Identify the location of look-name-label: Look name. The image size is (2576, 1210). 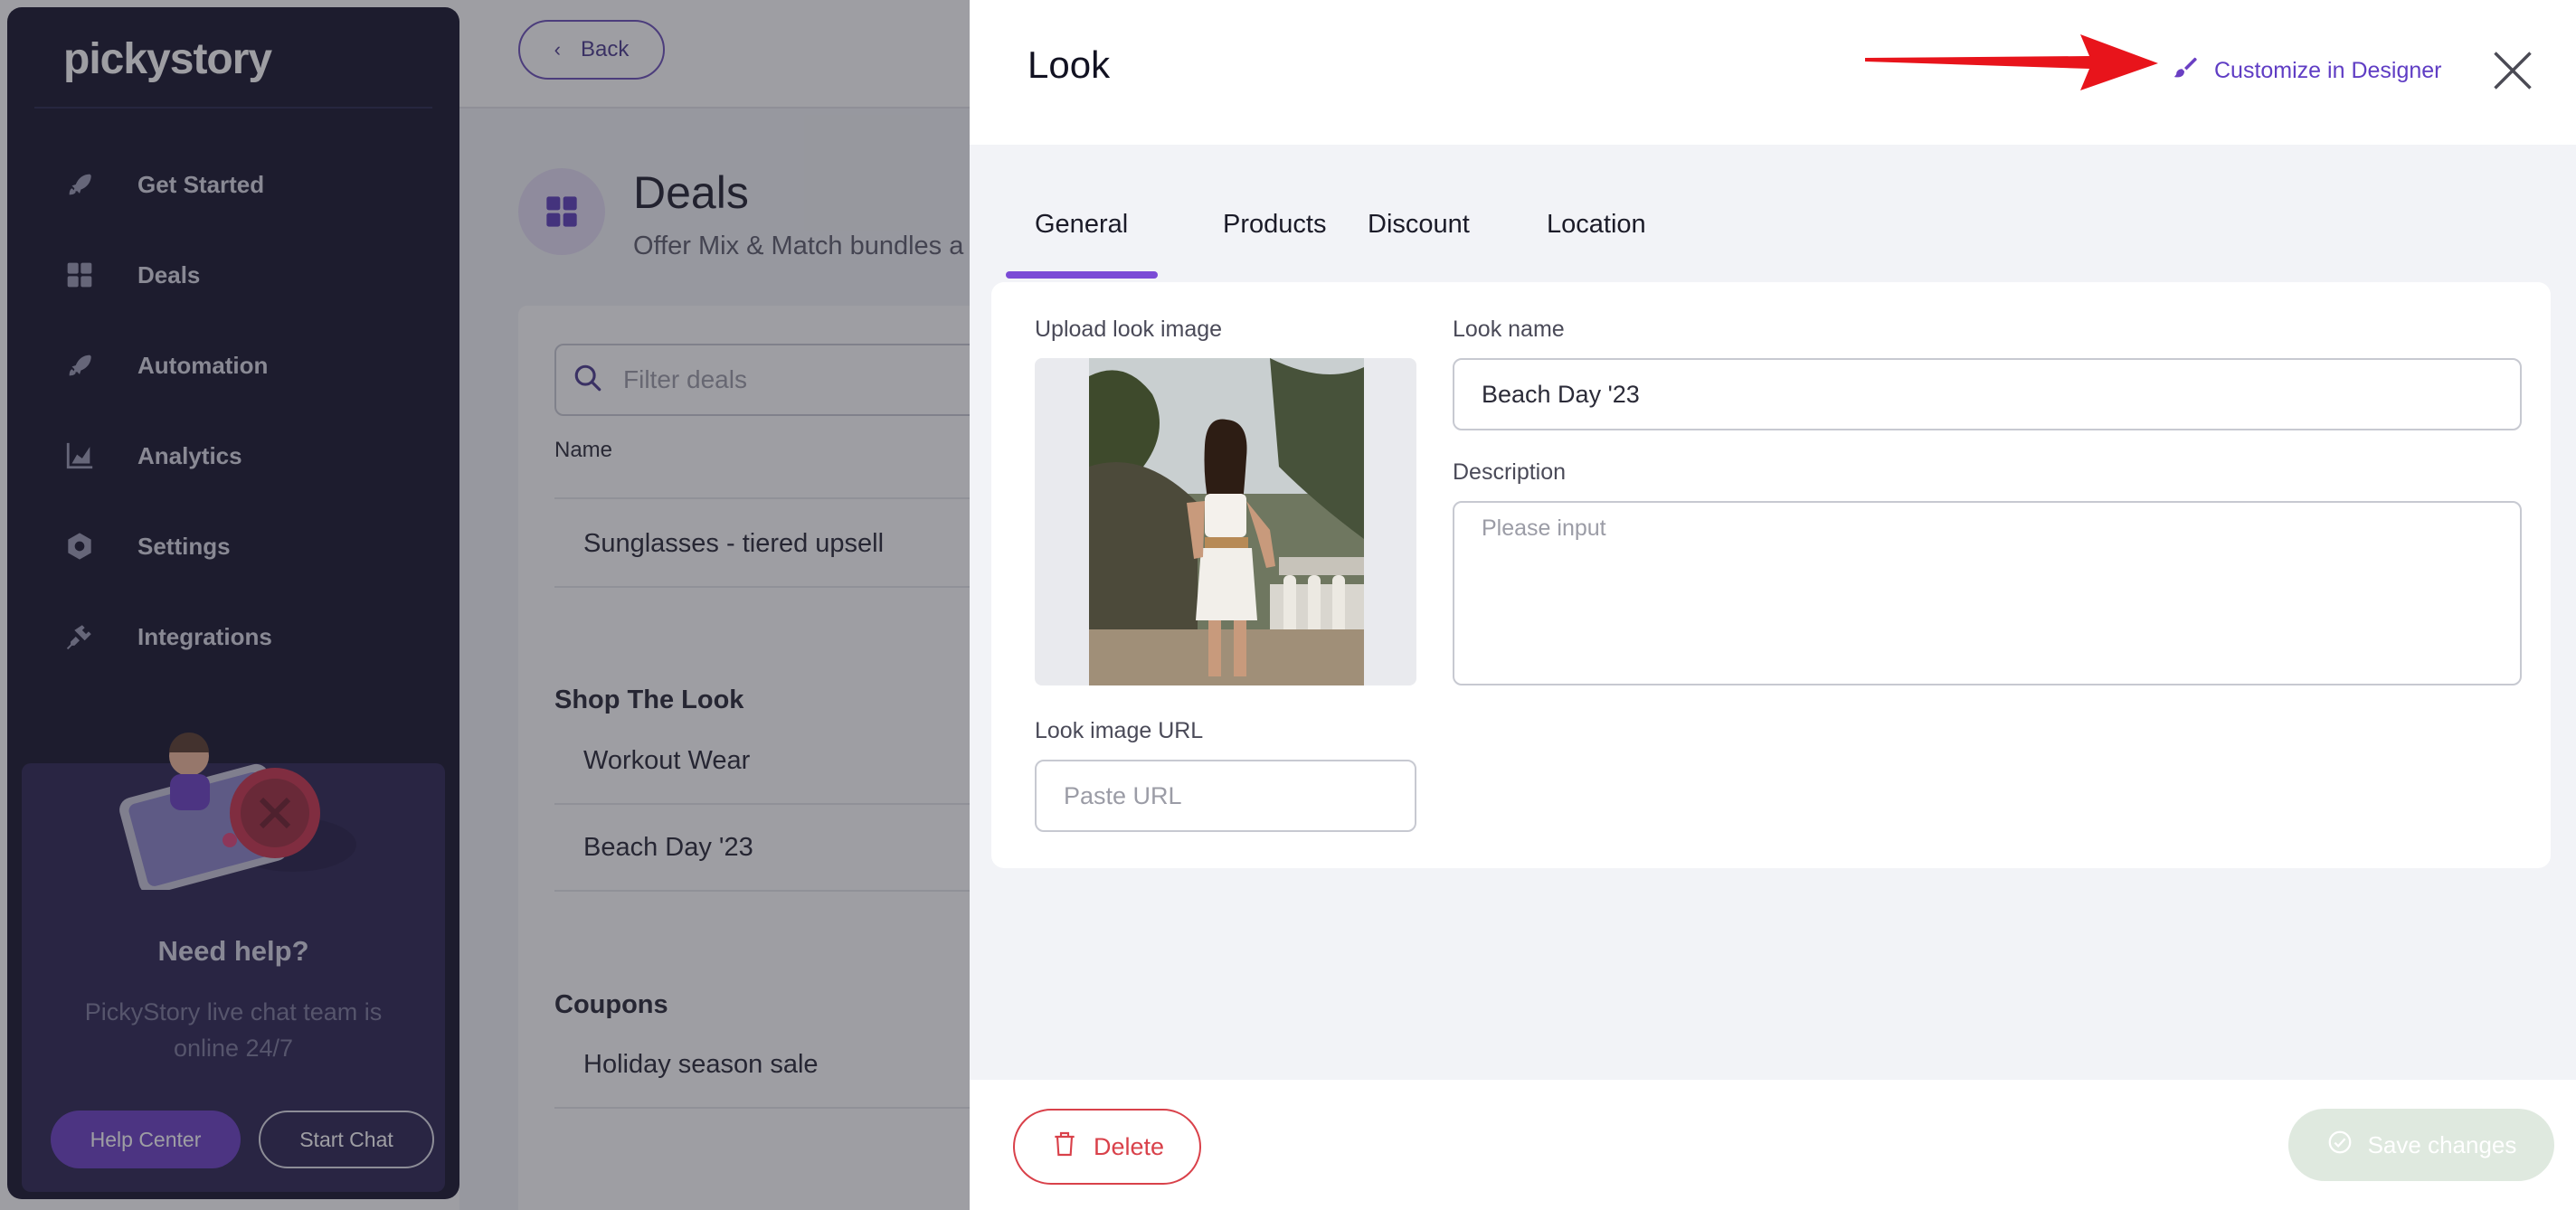
(1509, 329).